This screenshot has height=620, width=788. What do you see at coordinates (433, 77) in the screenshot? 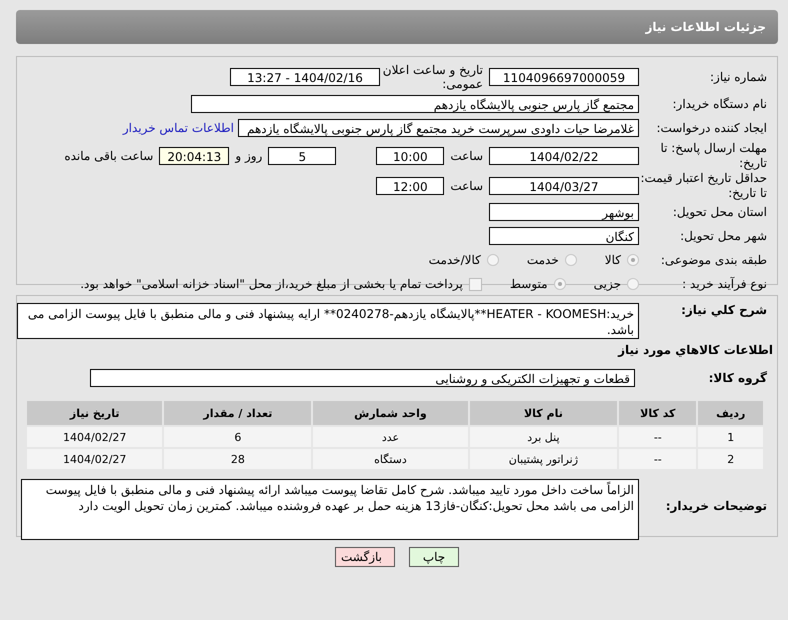
I see `field-label: تاریخ و ساعت اعلان عمومی:` at bounding box center [433, 77].